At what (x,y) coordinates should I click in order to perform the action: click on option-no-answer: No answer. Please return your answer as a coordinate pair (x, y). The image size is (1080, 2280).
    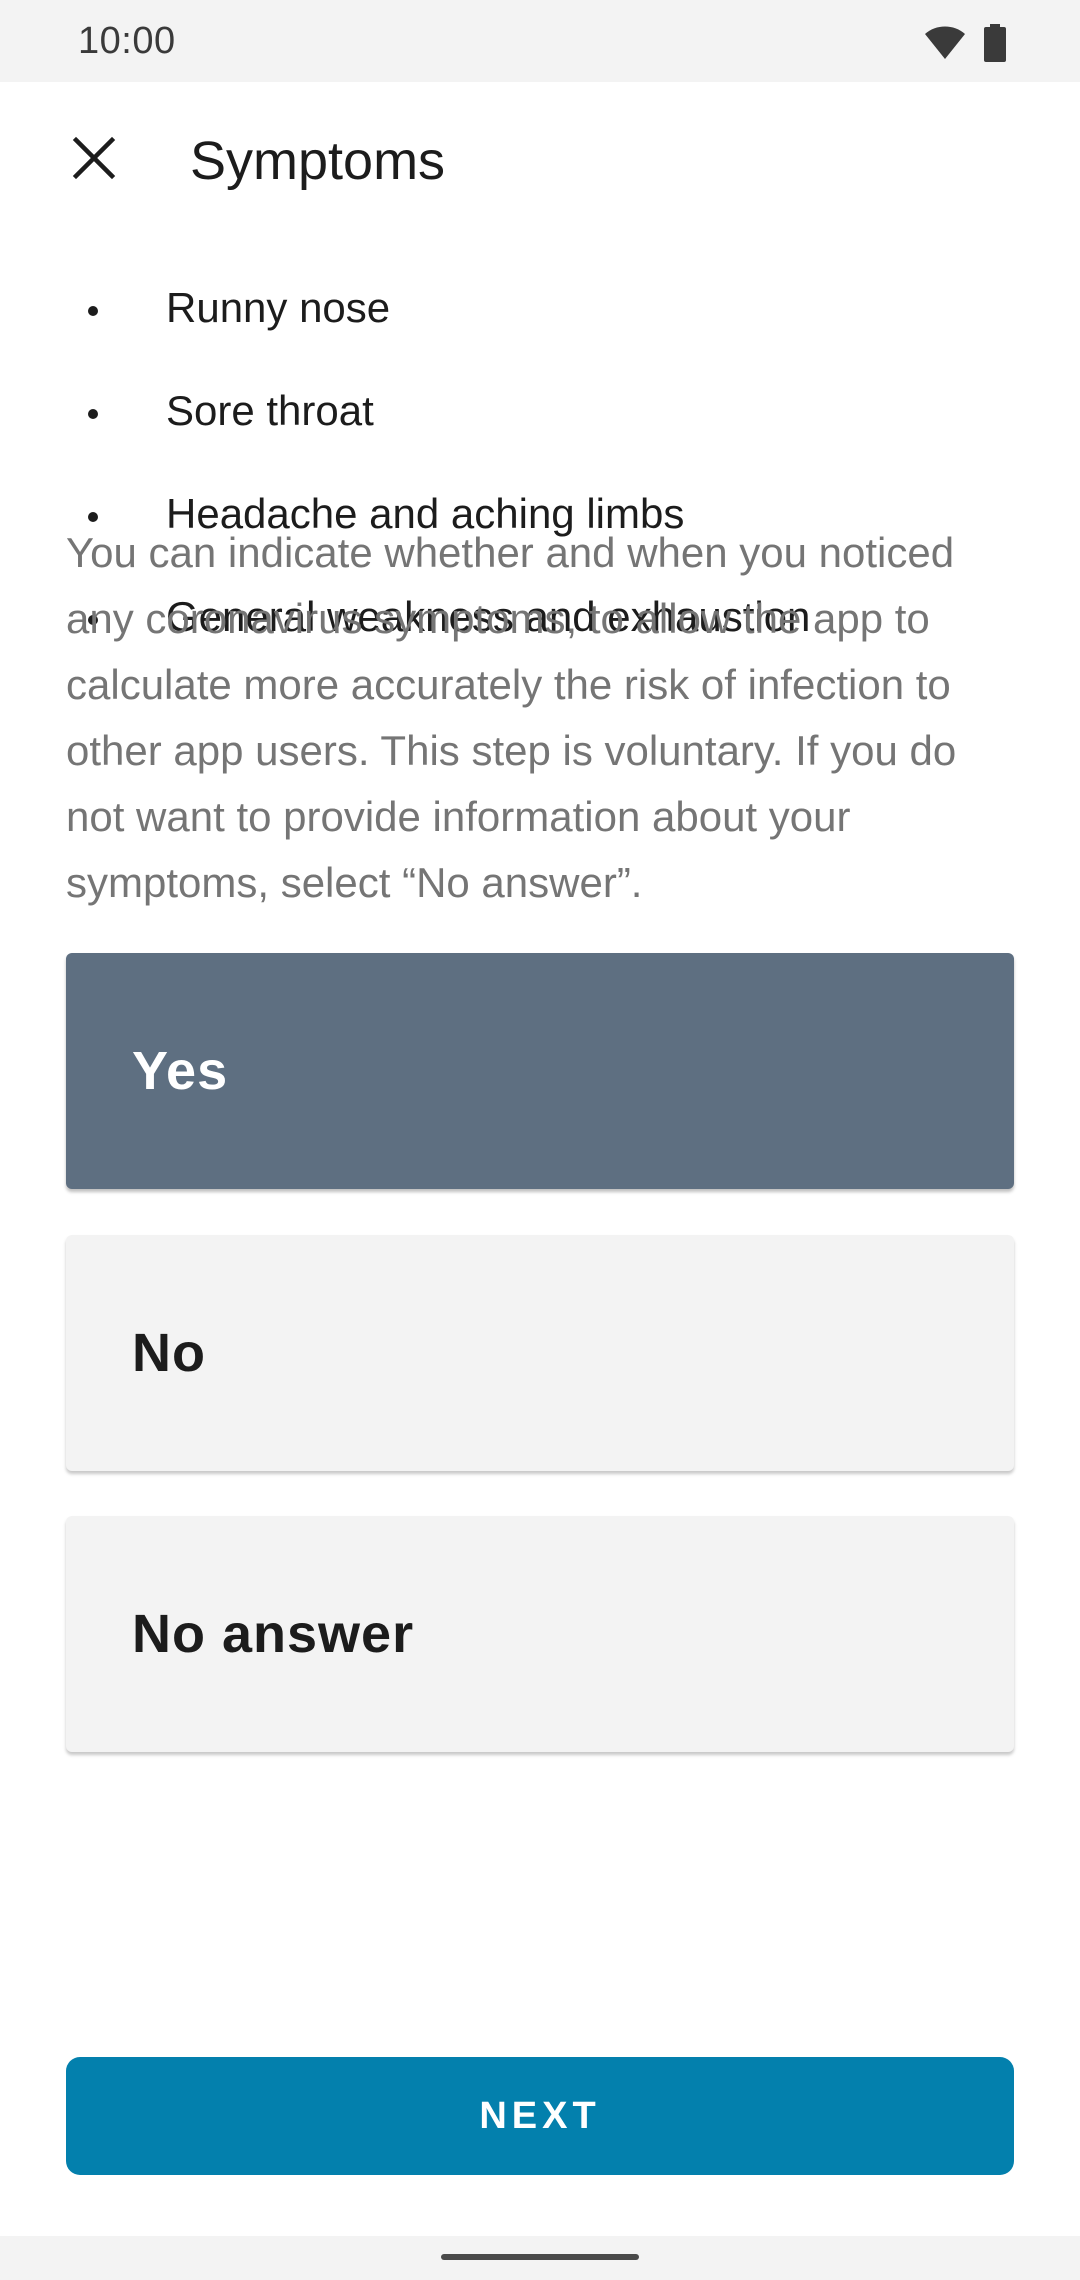
    Looking at the image, I should click on (540, 1634).